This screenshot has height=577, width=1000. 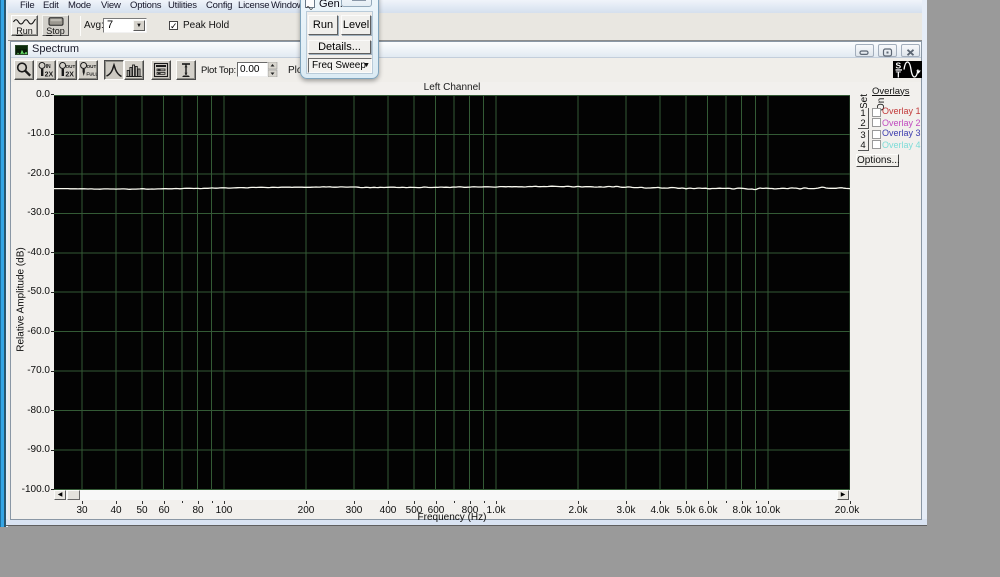 I want to click on svg-text: T, so click(x=899, y=74).